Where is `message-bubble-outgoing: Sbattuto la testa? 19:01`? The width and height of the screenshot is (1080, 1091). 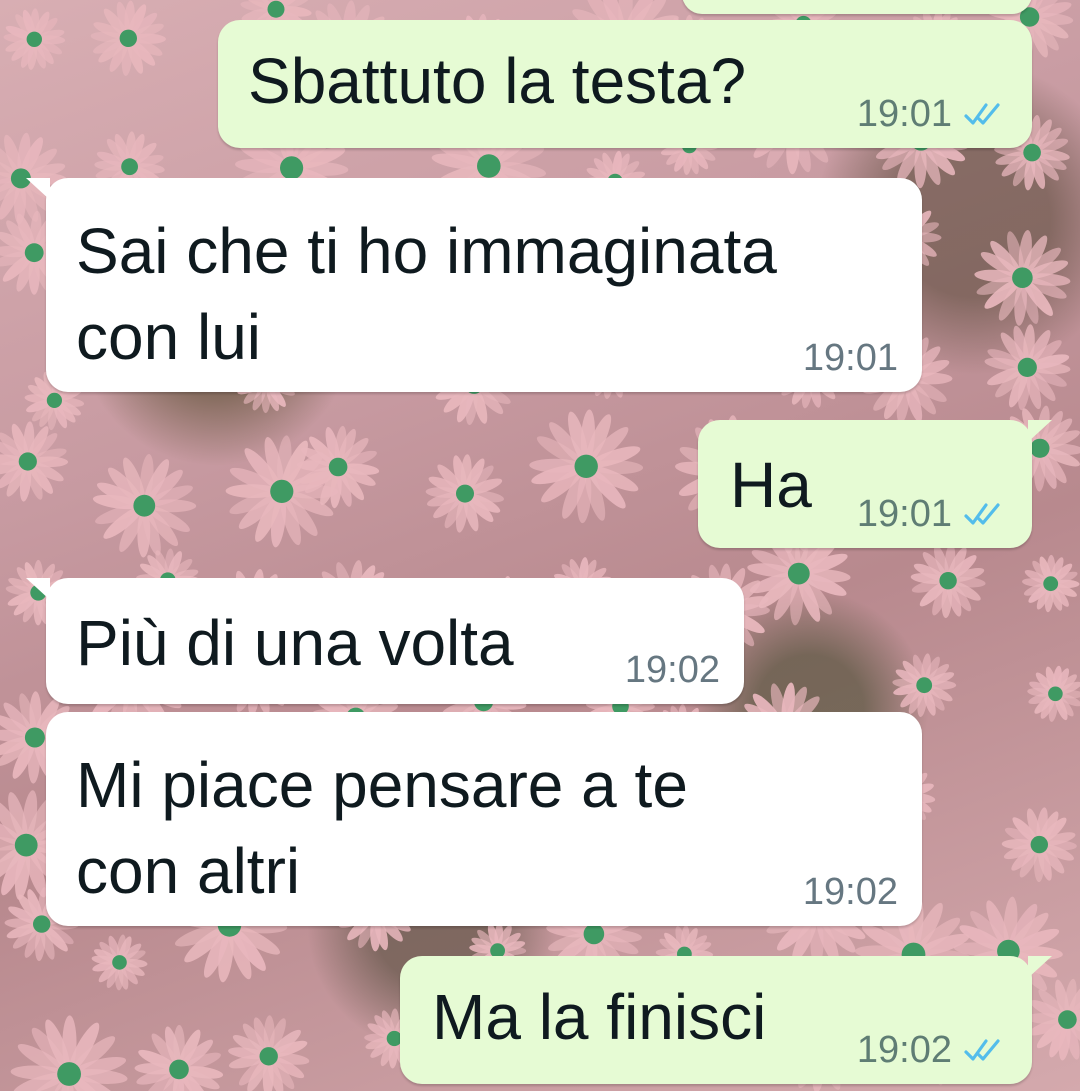
message-bubble-outgoing: Sbattuto la testa? 19:01 is located at coordinates (625, 84).